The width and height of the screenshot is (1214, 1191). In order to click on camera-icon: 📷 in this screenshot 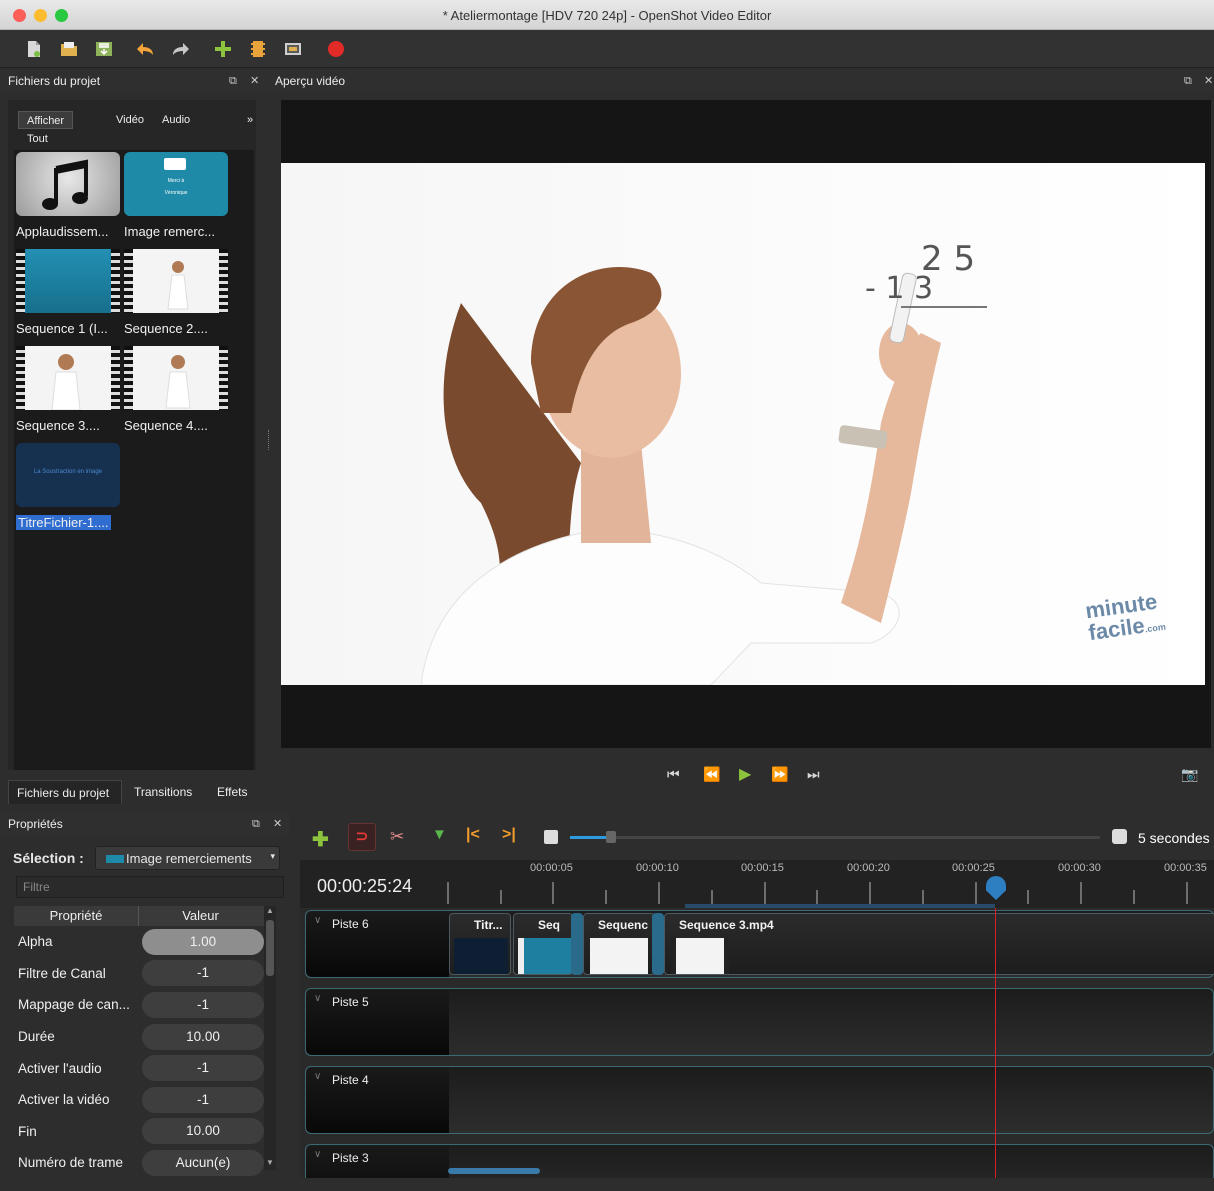, I will do `click(1189, 774)`.